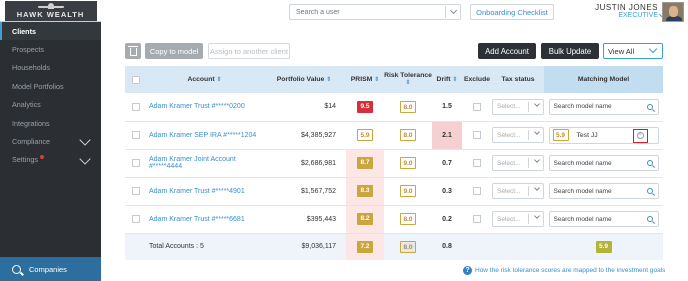 The image size is (688, 281). I want to click on drift-value: 0.7, so click(447, 163).